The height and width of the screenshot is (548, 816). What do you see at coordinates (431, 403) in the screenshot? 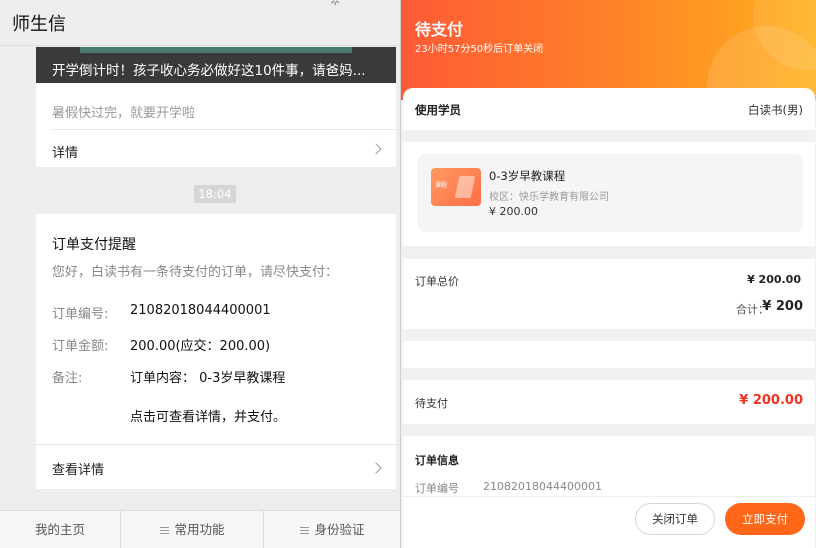
I see `pending-label: 待支付` at bounding box center [431, 403].